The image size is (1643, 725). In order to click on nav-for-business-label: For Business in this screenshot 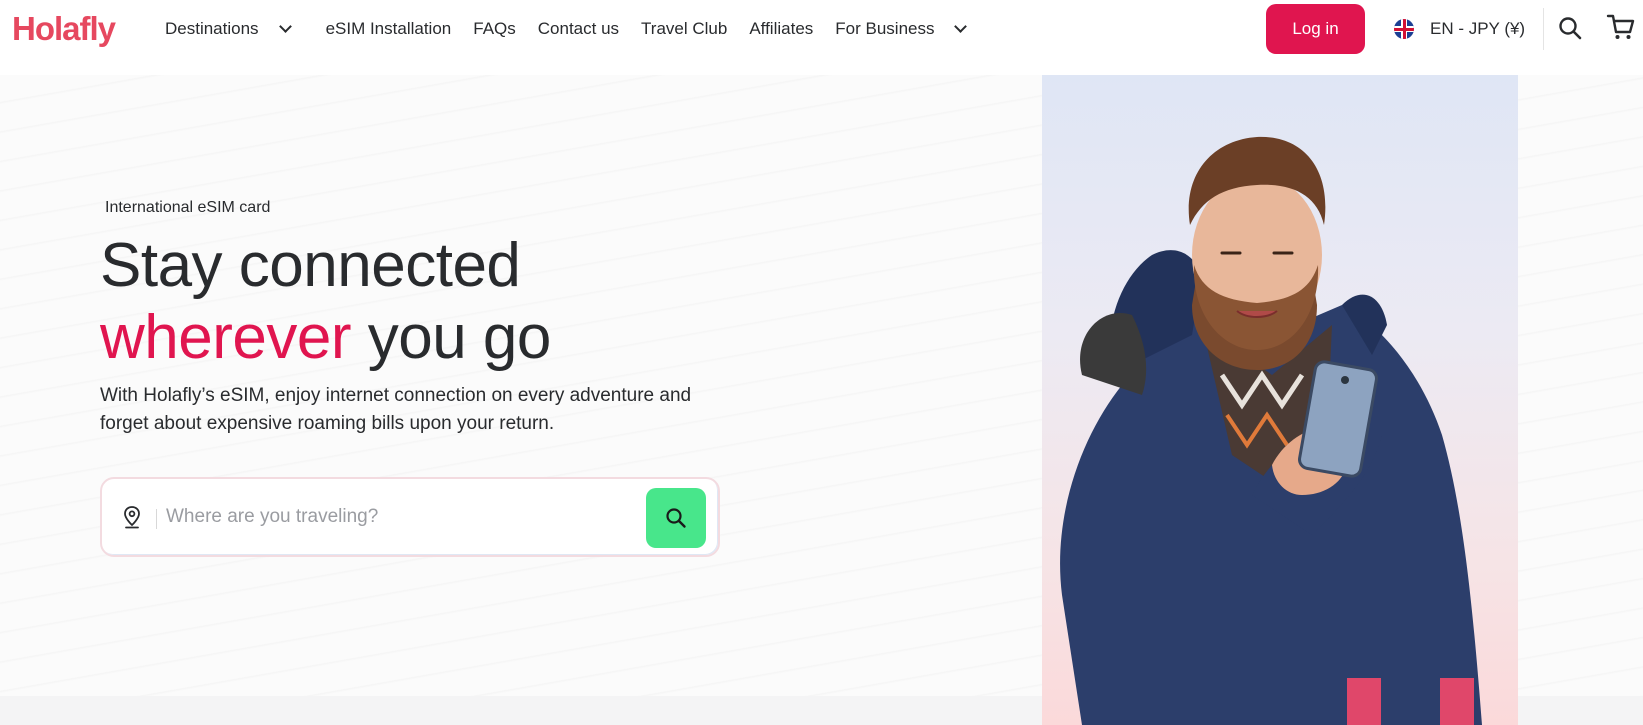, I will do `click(885, 28)`.